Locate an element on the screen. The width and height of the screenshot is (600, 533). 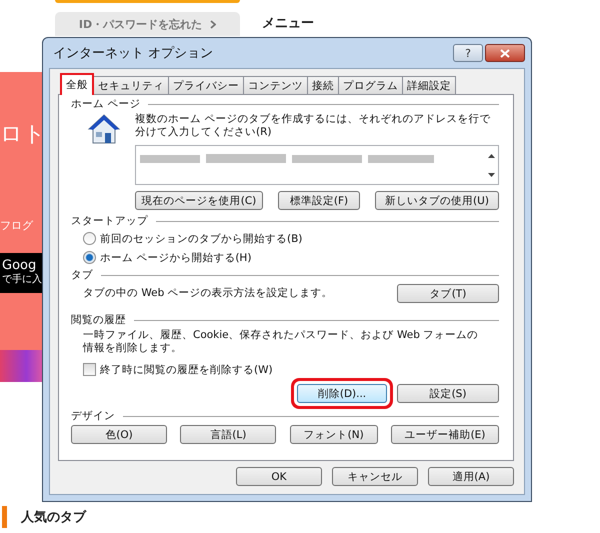
group-label: タブ is located at coordinates (82, 275).